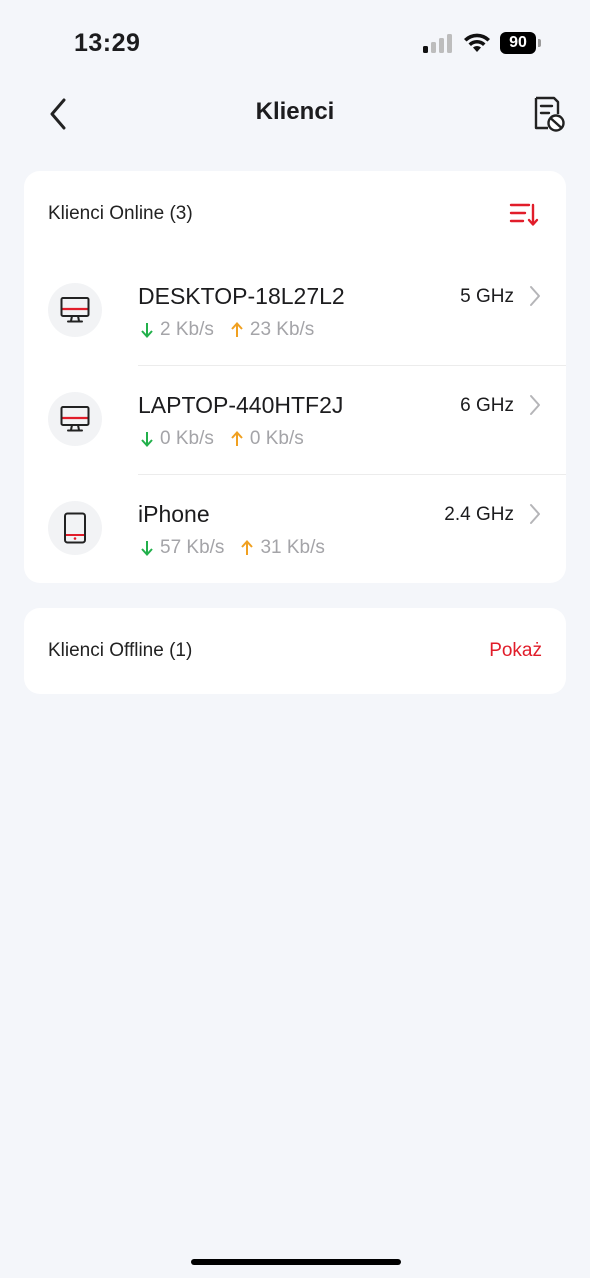 This screenshot has height=1278, width=590. What do you see at coordinates (292, 547) in the screenshot?
I see `upload-value: 31 Kb/s` at bounding box center [292, 547].